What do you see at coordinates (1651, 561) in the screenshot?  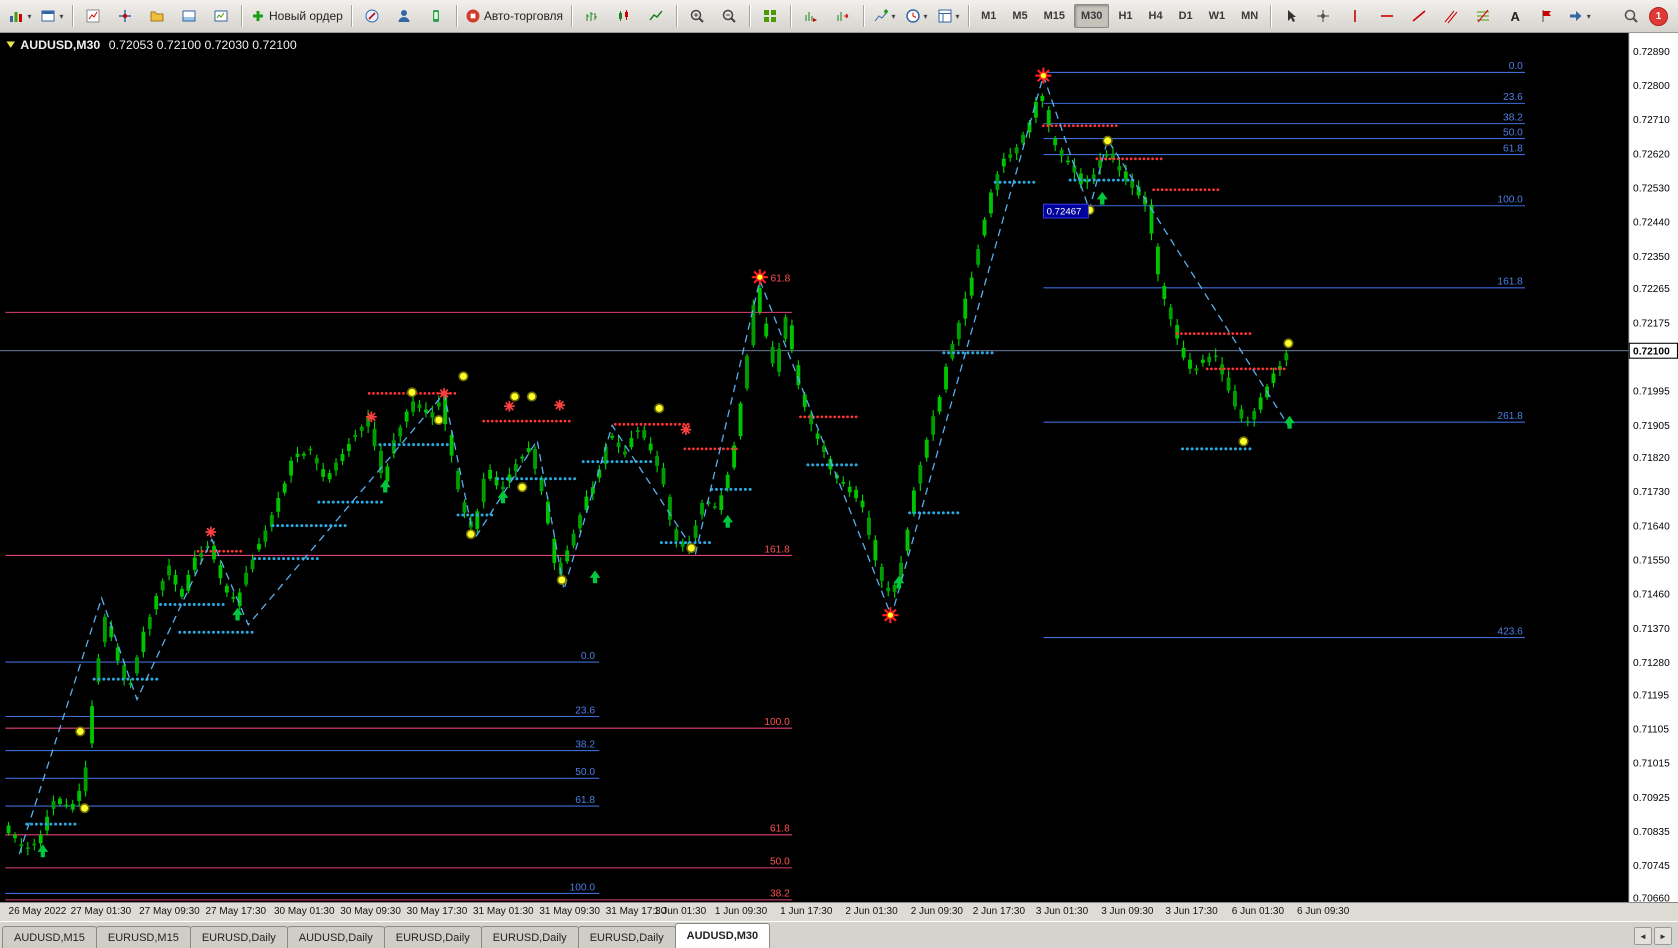 I see `price-axis-label: 0.71550` at bounding box center [1651, 561].